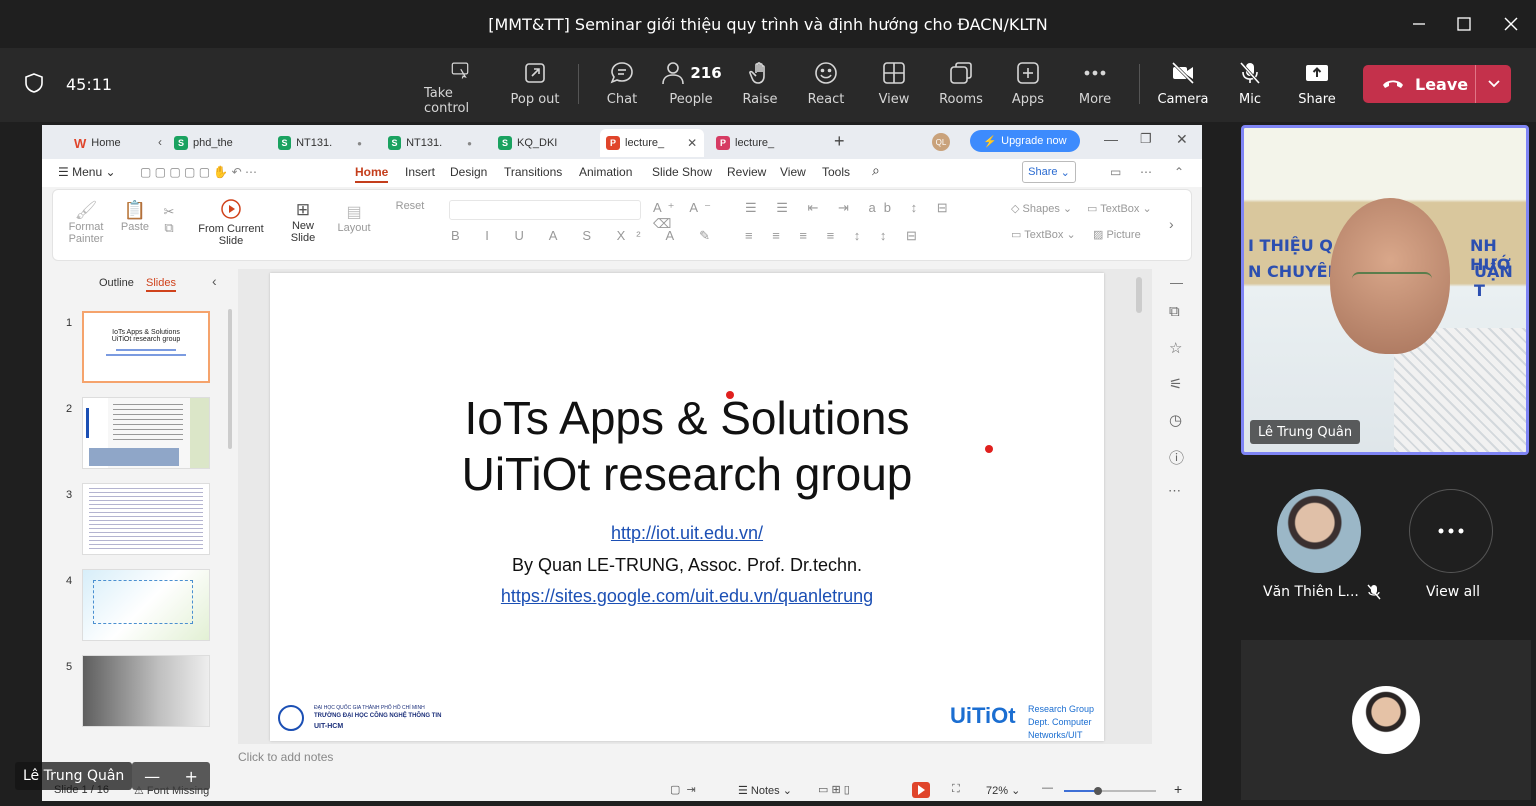  I want to click on font-size-icons: A⁺ A⁻ ⌫, so click(688, 216).